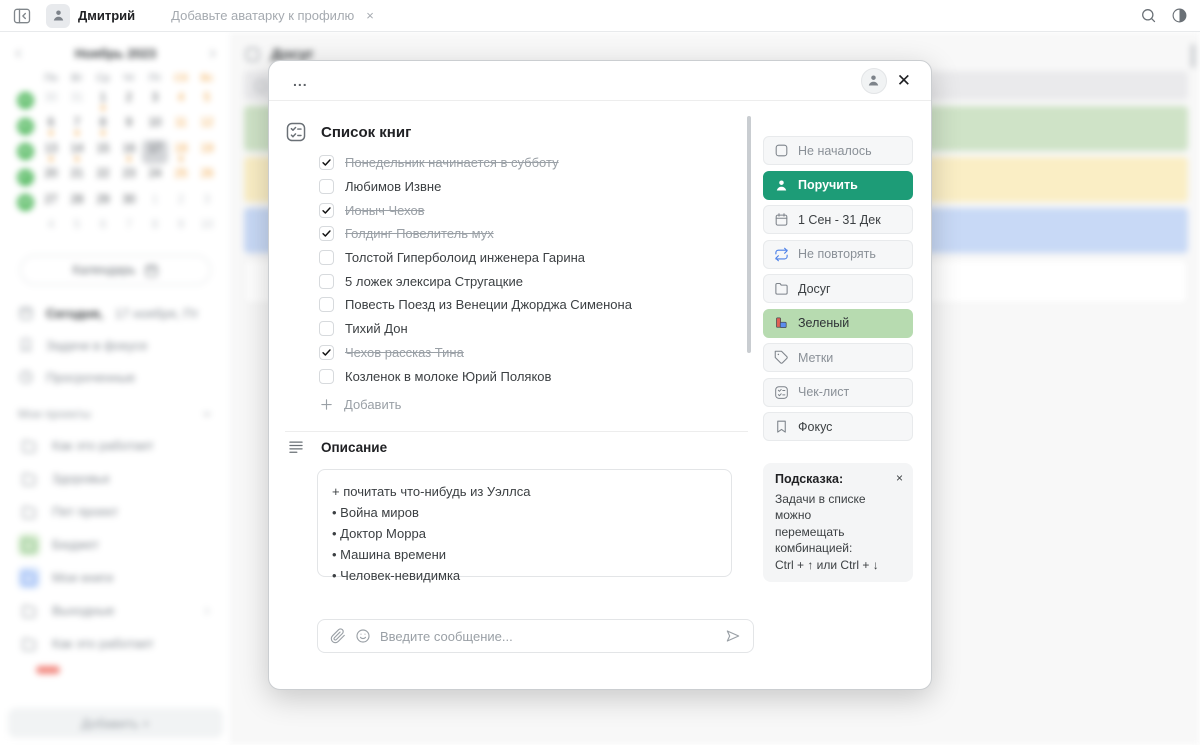 The width and height of the screenshot is (1200, 745). I want to click on calendar-day: 11, so click(181, 126).